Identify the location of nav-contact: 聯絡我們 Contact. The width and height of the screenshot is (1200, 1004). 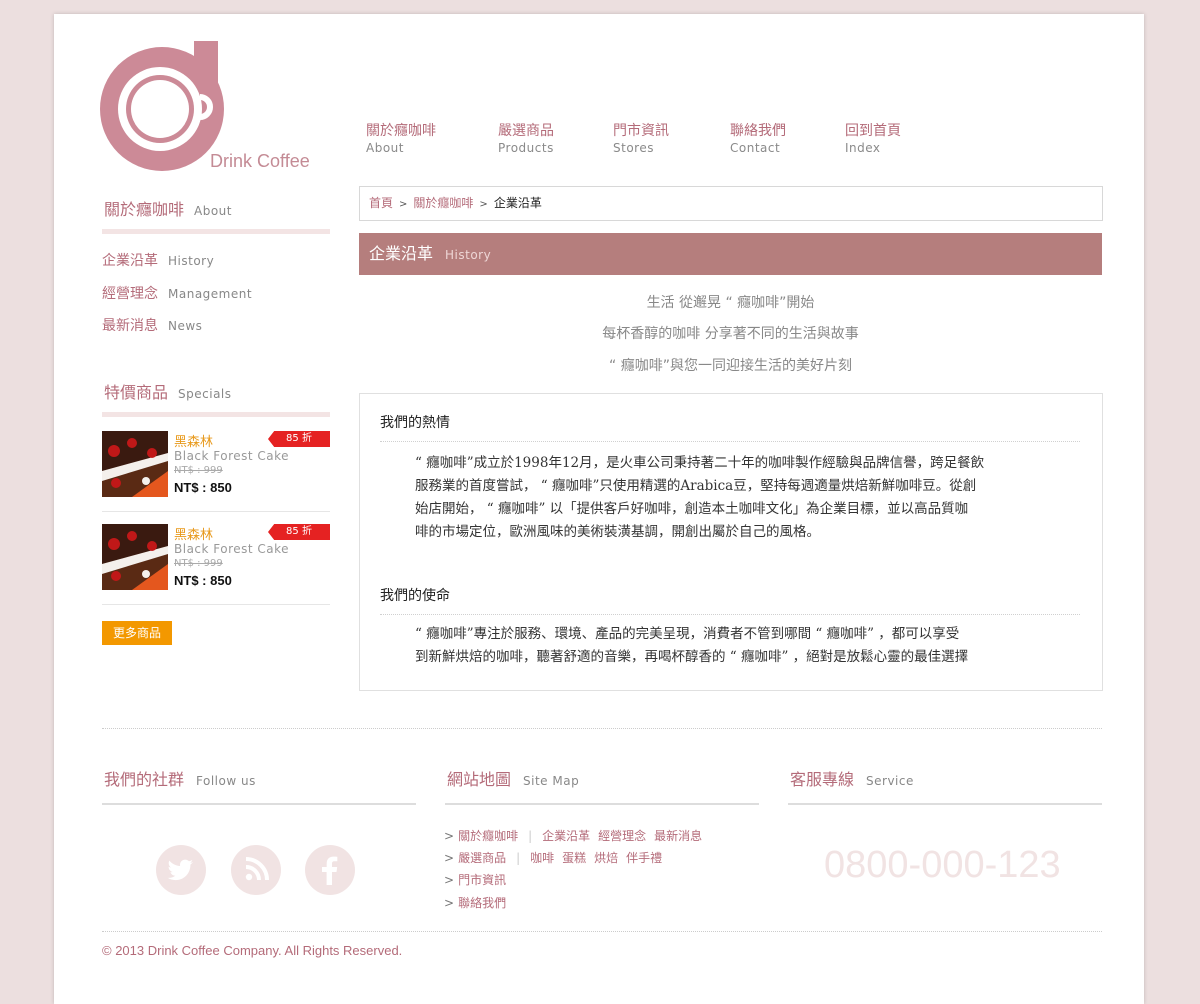
(780, 139).